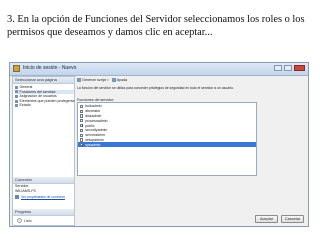  I want to click on connection-link-label: Ver propiedades de conexión, so click(43, 197).